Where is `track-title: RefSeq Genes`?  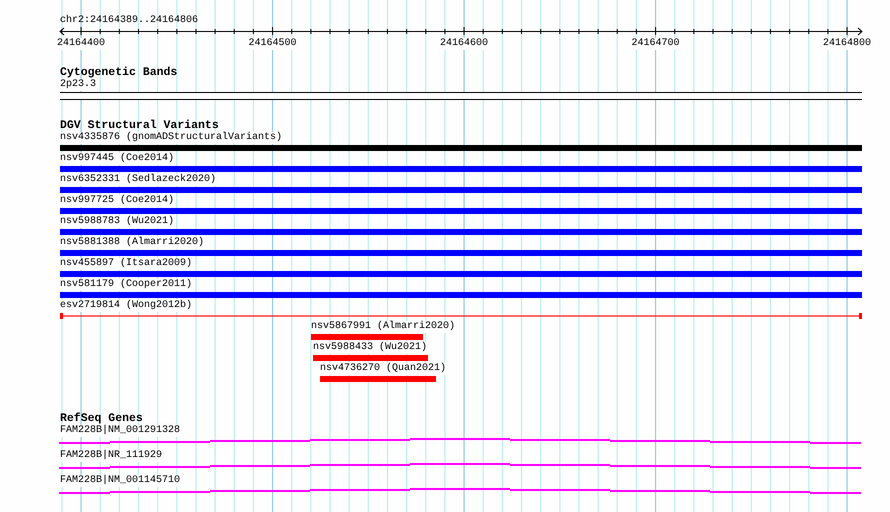 track-title: RefSeq Genes is located at coordinates (101, 419).